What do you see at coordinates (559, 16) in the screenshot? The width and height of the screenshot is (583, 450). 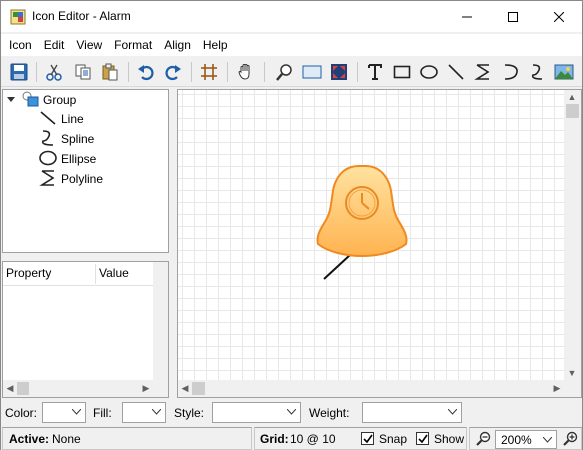 I see `close-button` at bounding box center [559, 16].